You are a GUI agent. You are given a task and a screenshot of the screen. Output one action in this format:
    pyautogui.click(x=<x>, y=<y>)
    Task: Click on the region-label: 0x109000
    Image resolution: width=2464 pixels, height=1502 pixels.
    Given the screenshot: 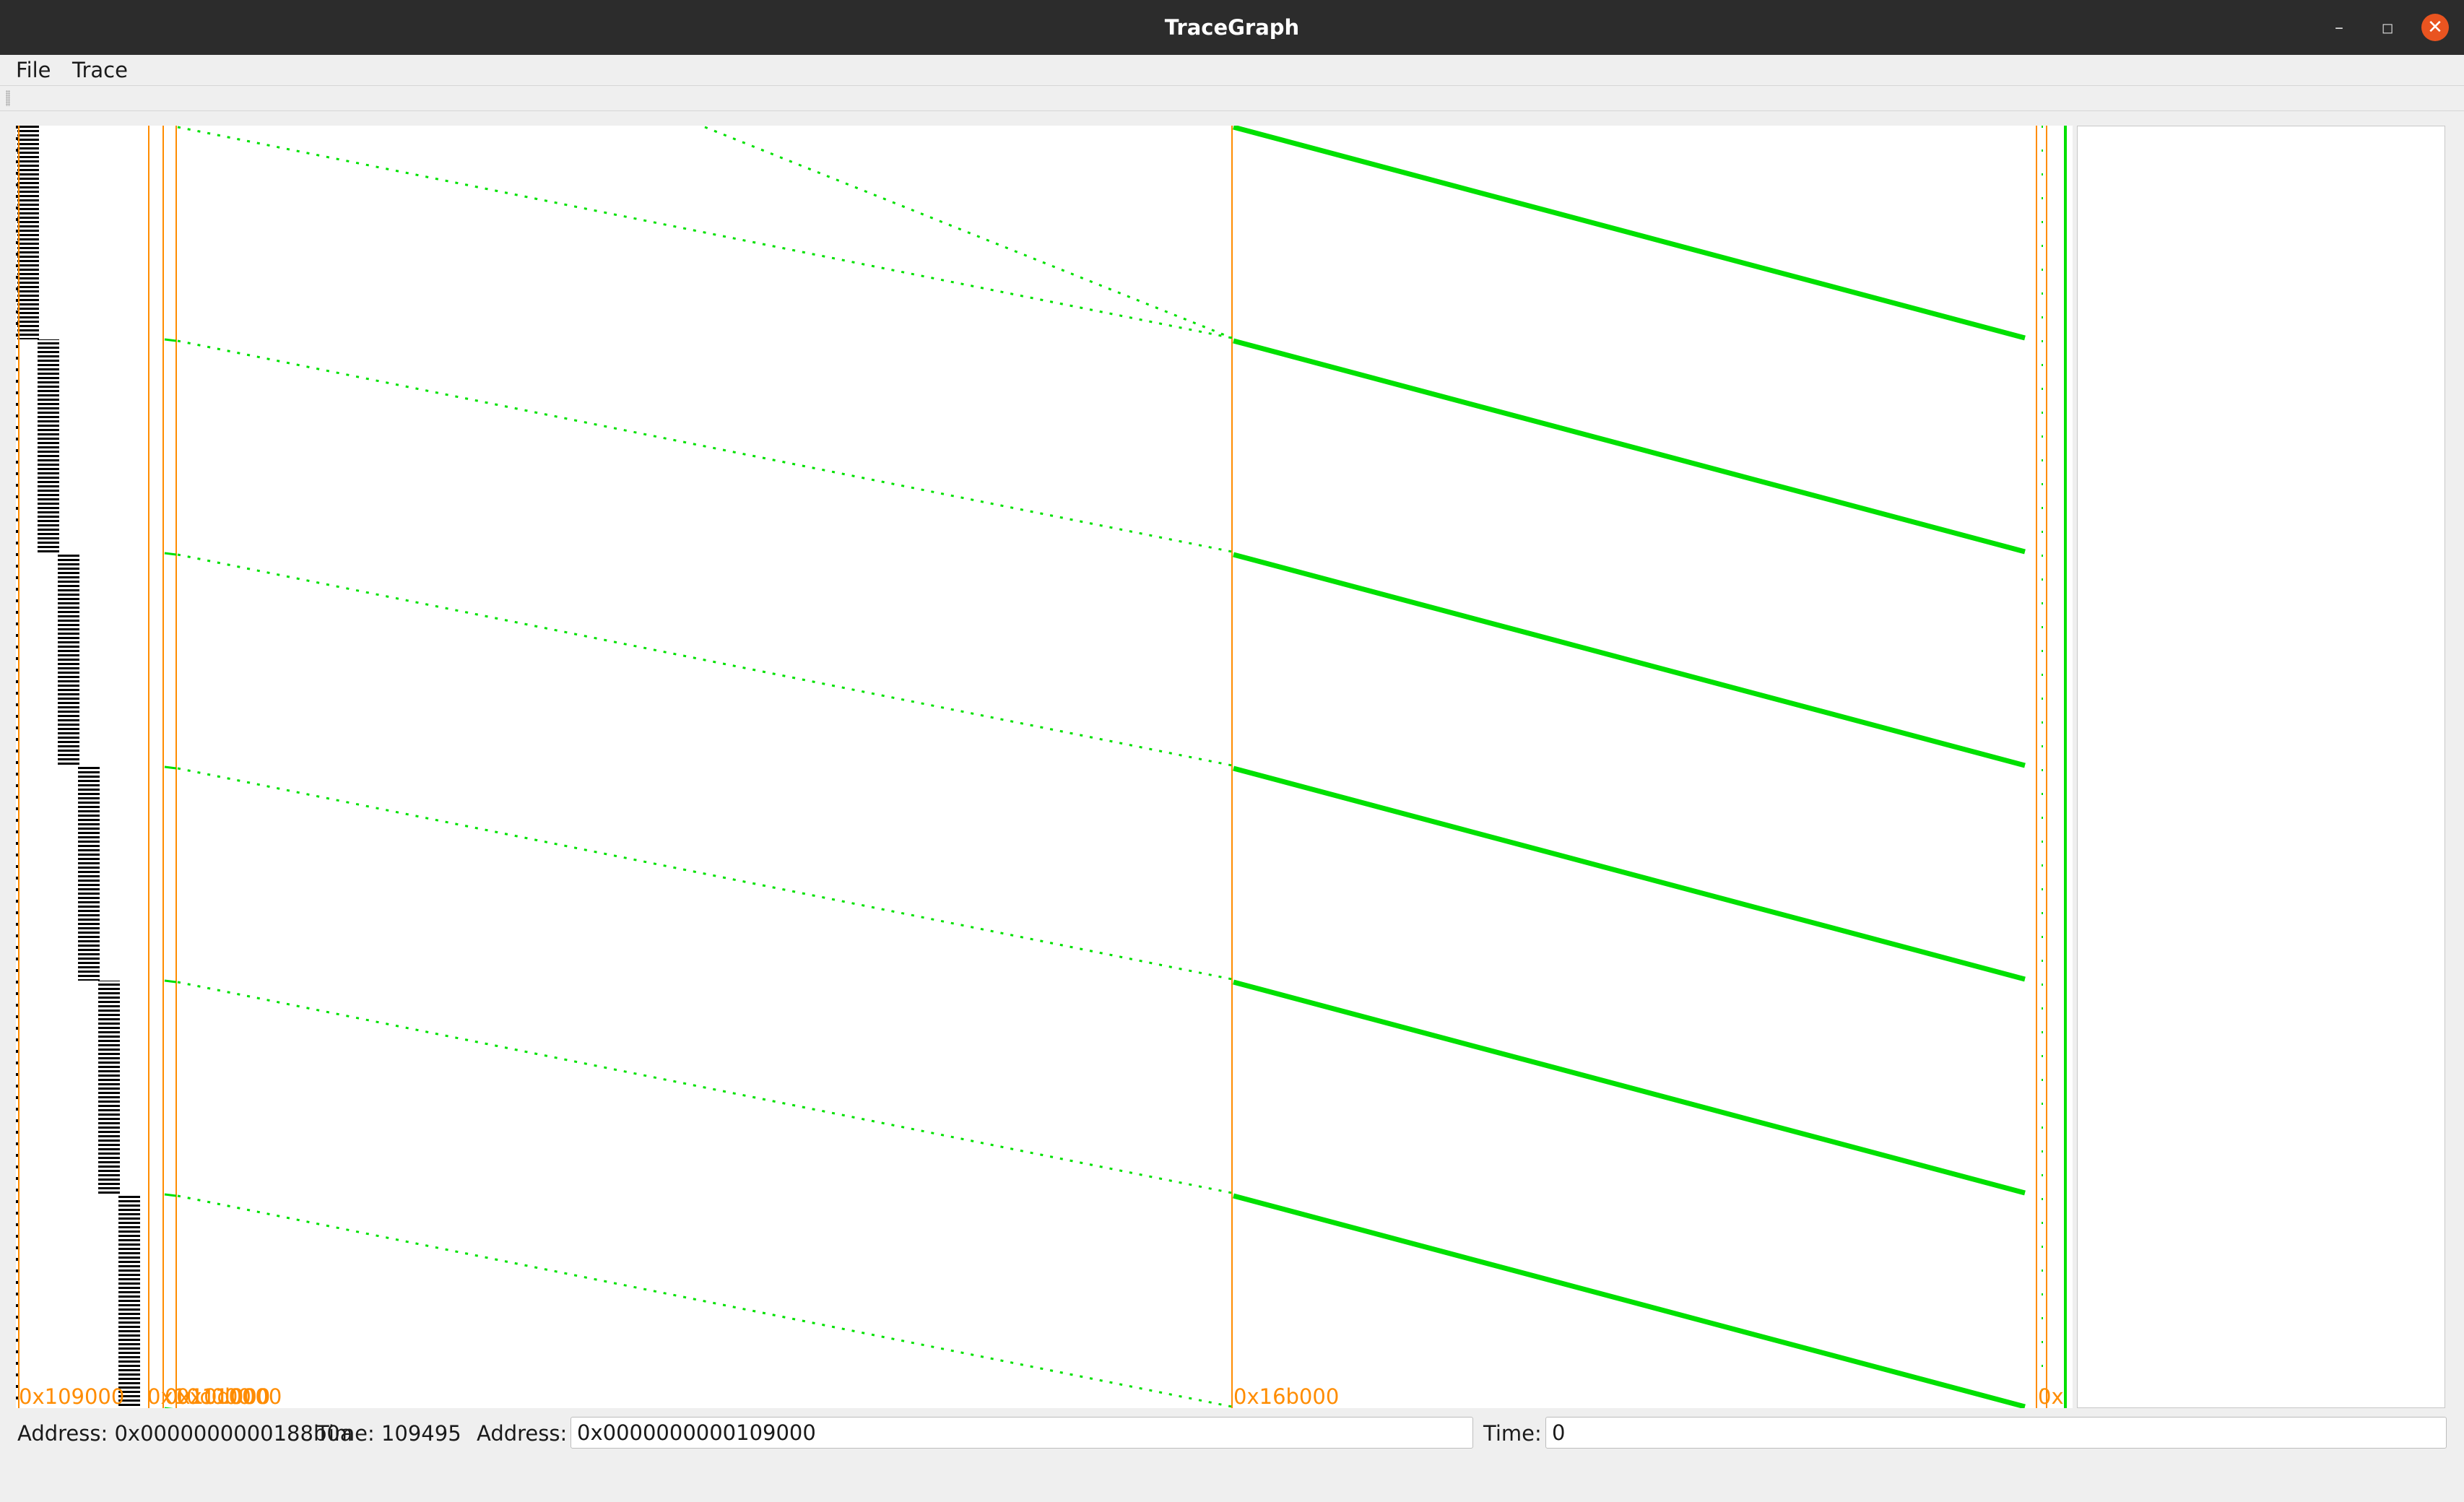 What is the action you would take?
    pyautogui.click(x=72, y=1396)
    